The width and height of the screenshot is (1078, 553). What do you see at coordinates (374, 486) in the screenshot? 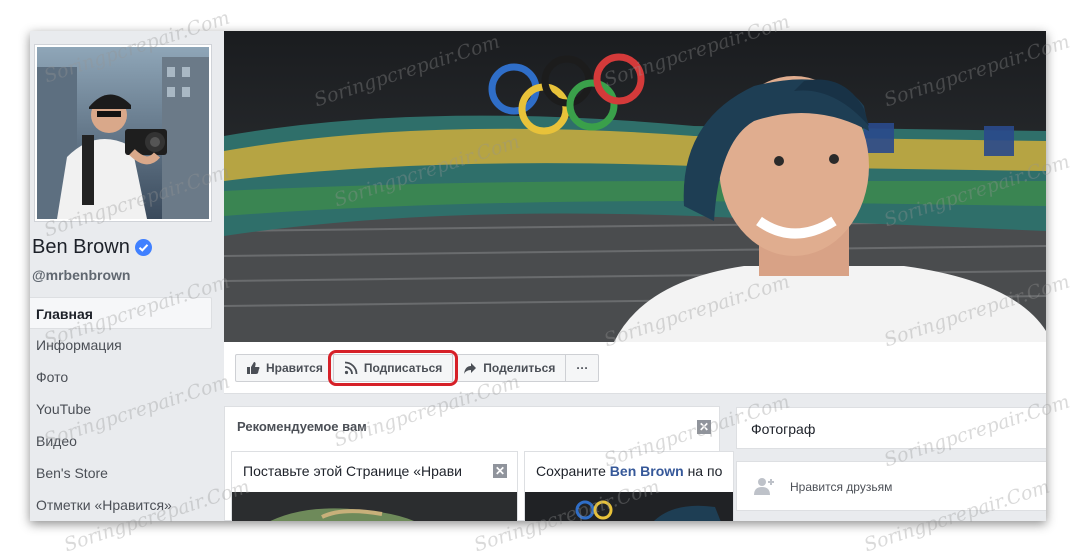
I see `recommendation-card-like: Поставьте этой Странице «Нрави ✕` at bounding box center [374, 486].